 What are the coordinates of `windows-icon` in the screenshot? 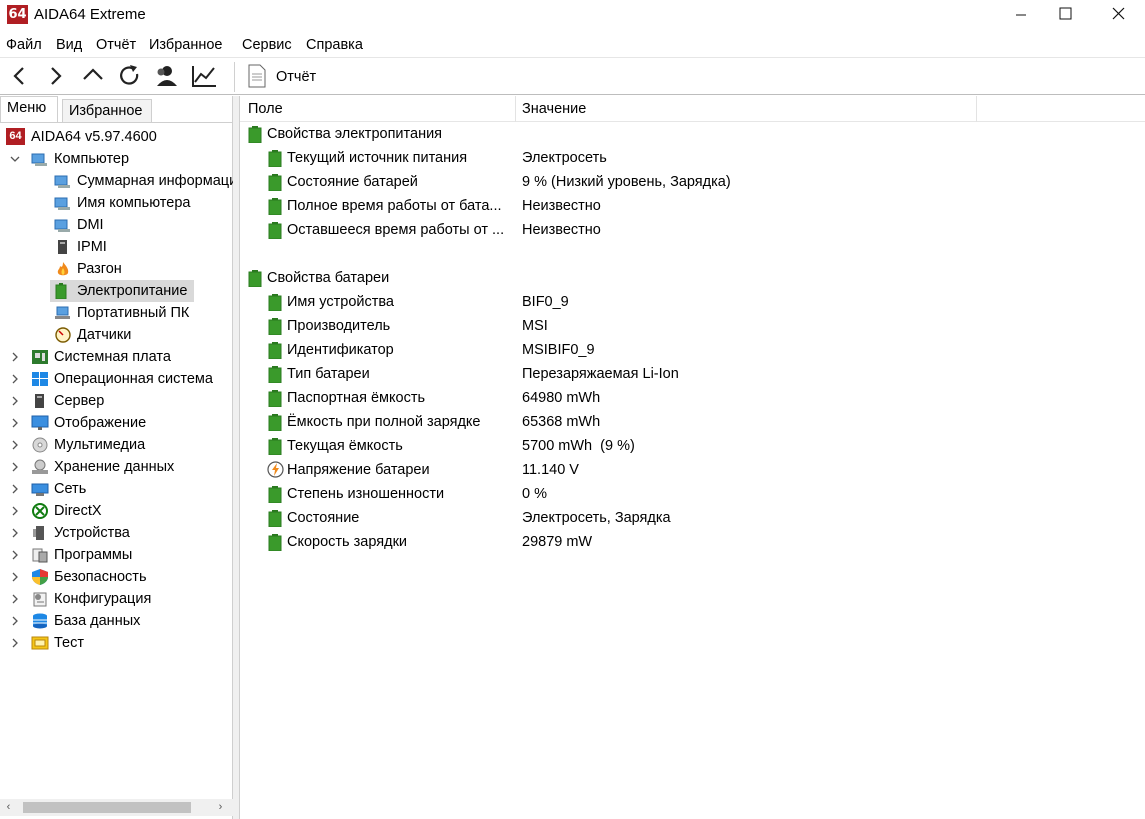 It's located at (40, 379).